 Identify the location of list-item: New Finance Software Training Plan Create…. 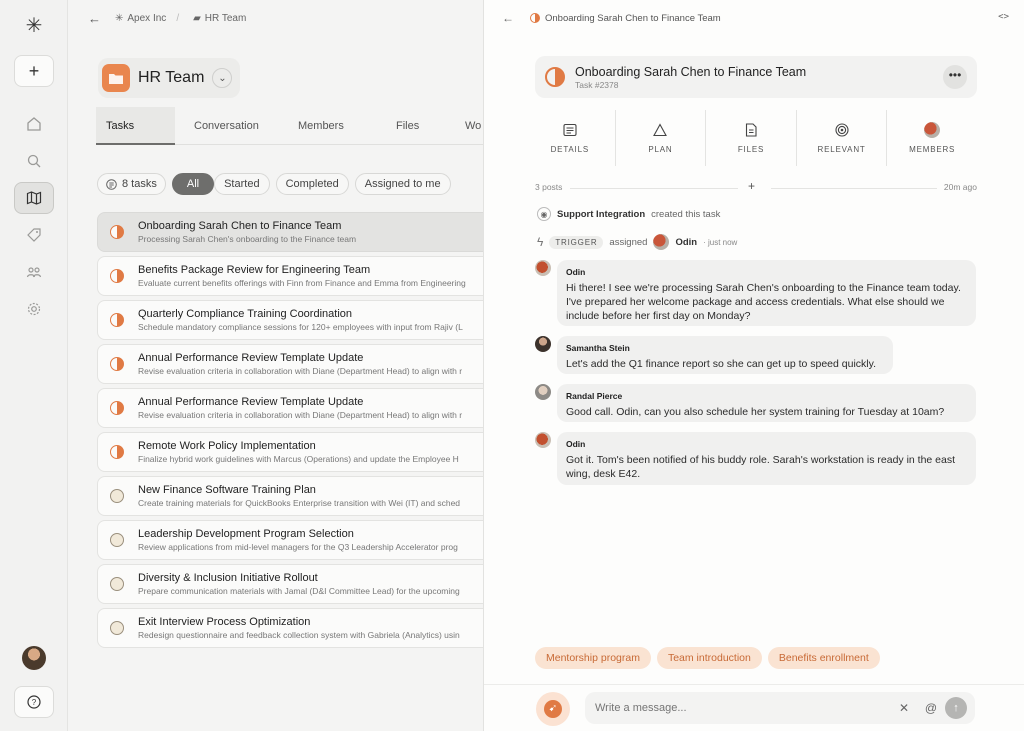
(290, 496).